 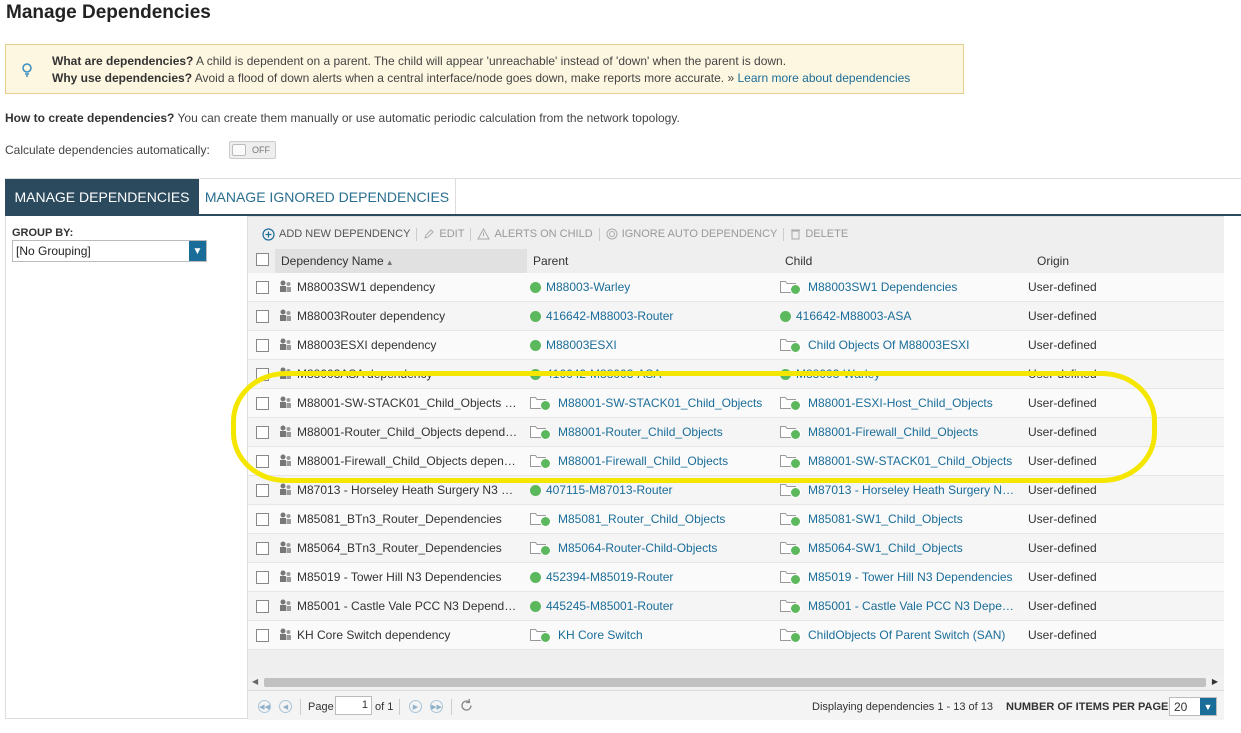 I want to click on tab-manage-dependencies: MANAGE DEPENDENCIES, so click(x=102, y=197).